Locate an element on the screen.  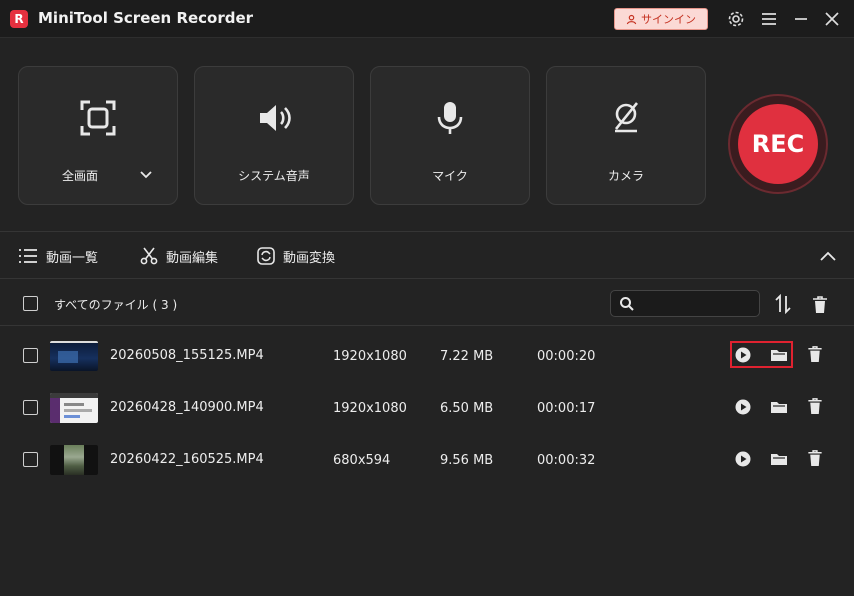
tab-video-convert-label: 動画変換 is located at coordinates (309, 258).